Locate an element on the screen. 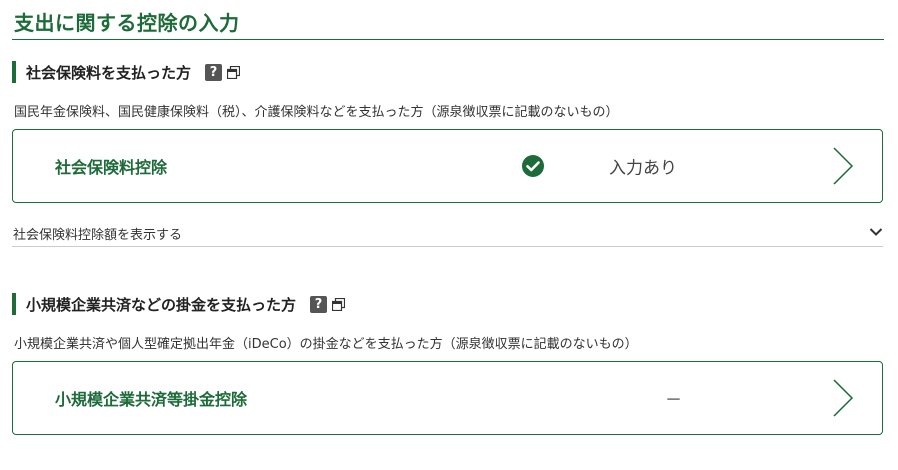 Image resolution: width=898 pixels, height=470 pixels. section-heading-label: 社会保険料を支払った方 is located at coordinates (109, 72).